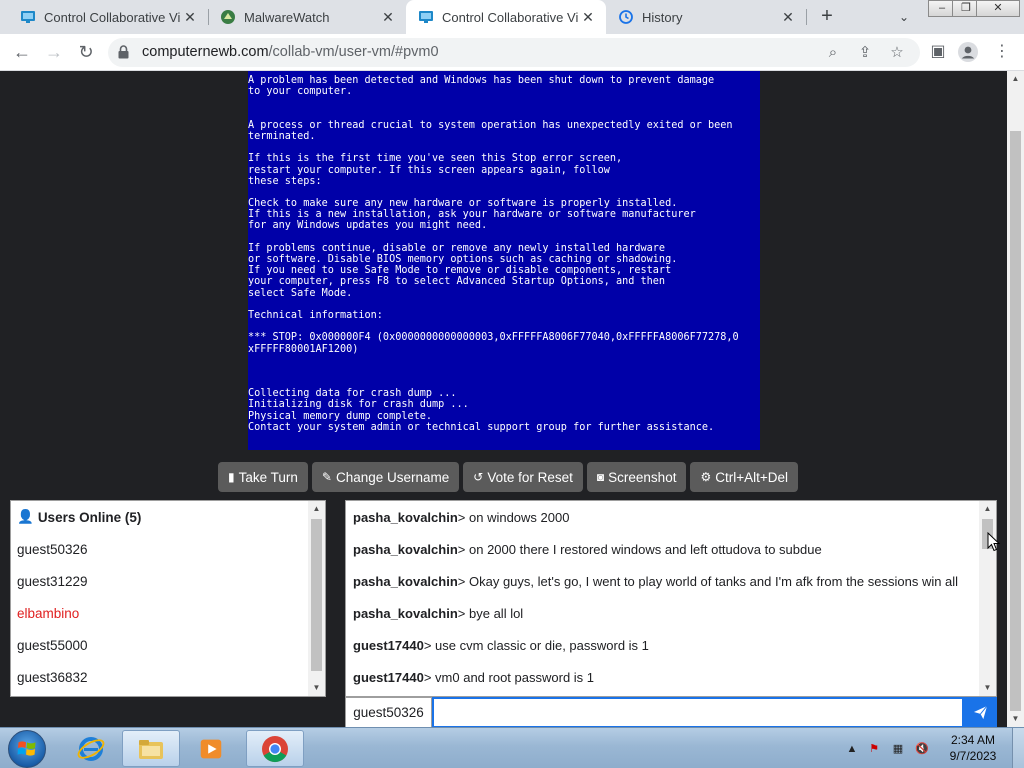 The image size is (1024, 768). I want to click on share-icon: ⇪, so click(865, 53).